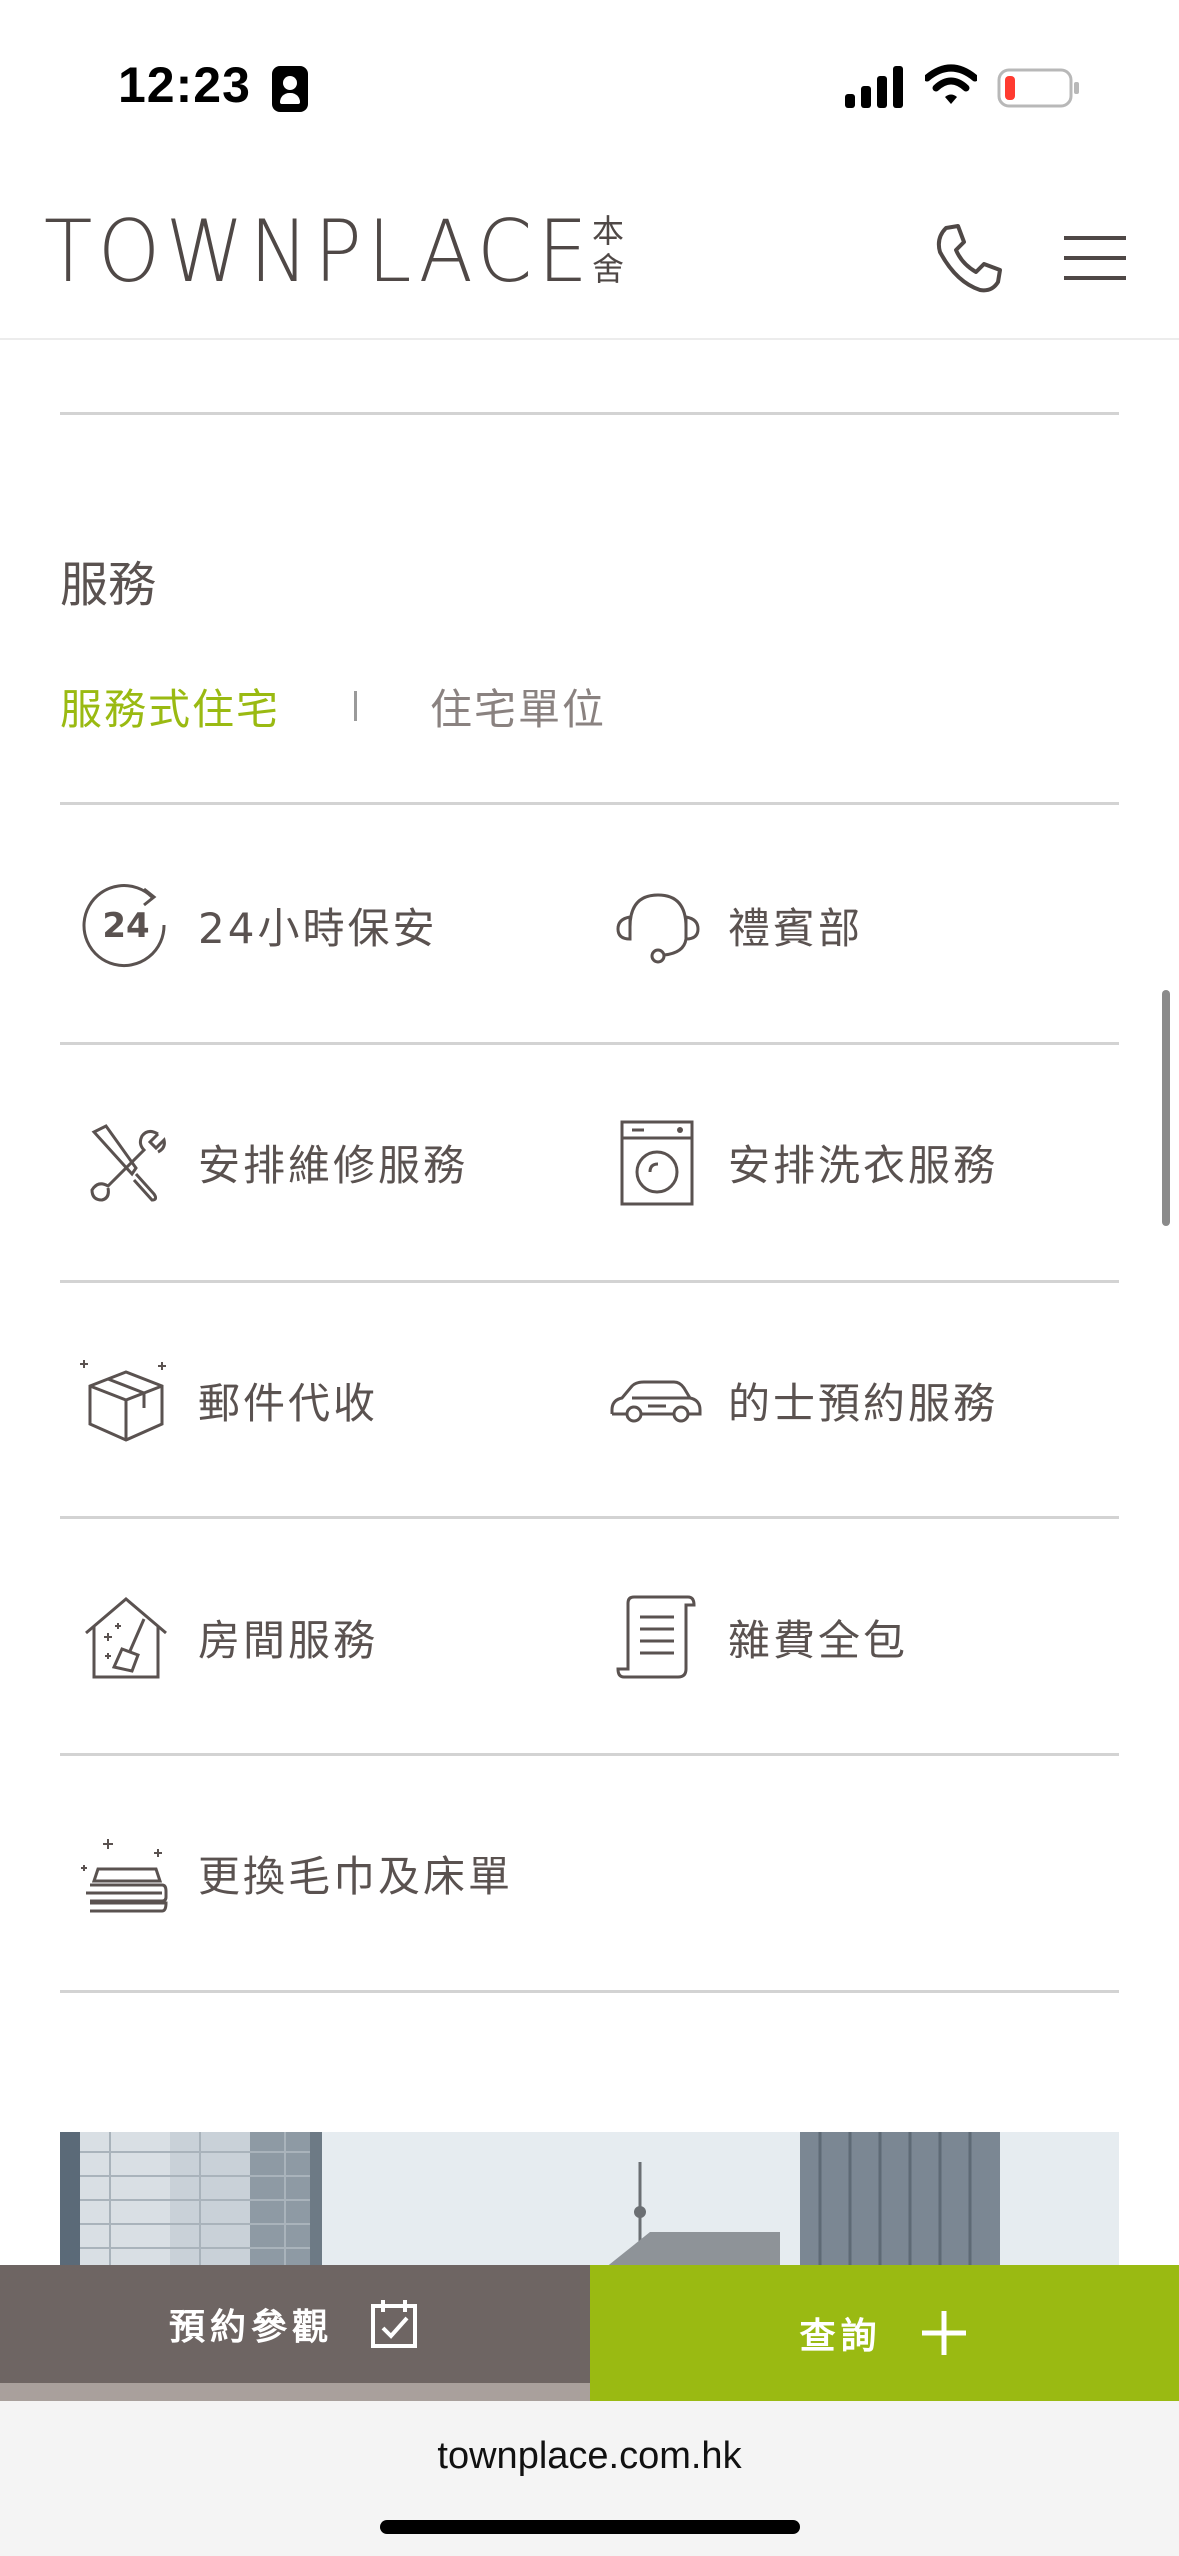  What do you see at coordinates (184, 85) in the screenshot?
I see `status-time: 12:23` at bounding box center [184, 85].